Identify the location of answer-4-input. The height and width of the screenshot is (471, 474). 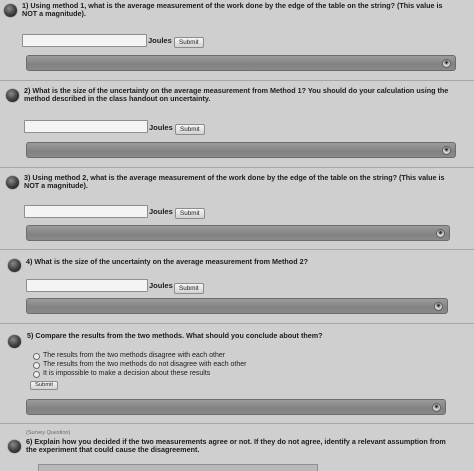
(87, 285).